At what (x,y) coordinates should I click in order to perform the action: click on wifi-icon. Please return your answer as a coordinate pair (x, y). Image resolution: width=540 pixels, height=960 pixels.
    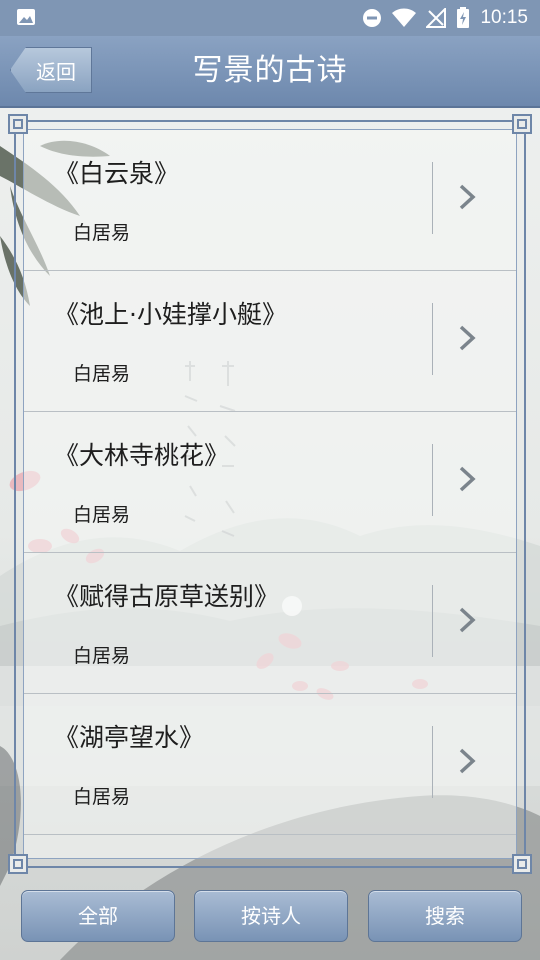
    Looking at the image, I should click on (404, 17).